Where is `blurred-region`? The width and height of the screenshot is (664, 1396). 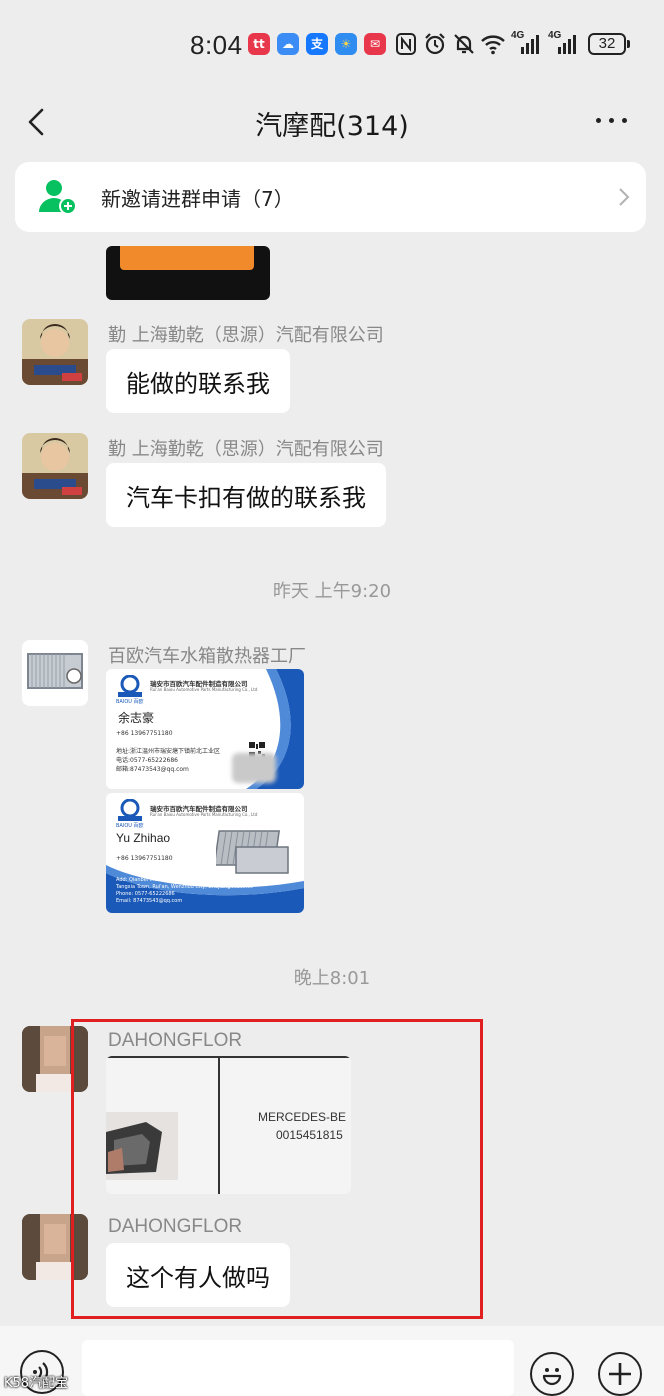
blurred-region is located at coordinates (254, 768).